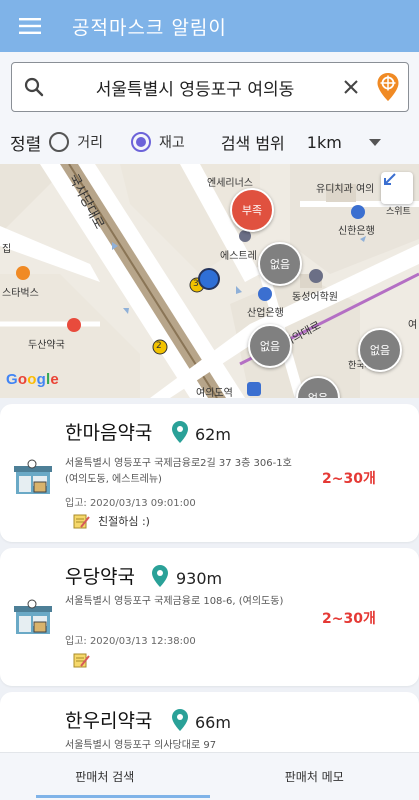 This screenshot has width=419, height=800. What do you see at coordinates (314, 776) in the screenshot?
I see `tab-store-memo: 판매처 메모` at bounding box center [314, 776].